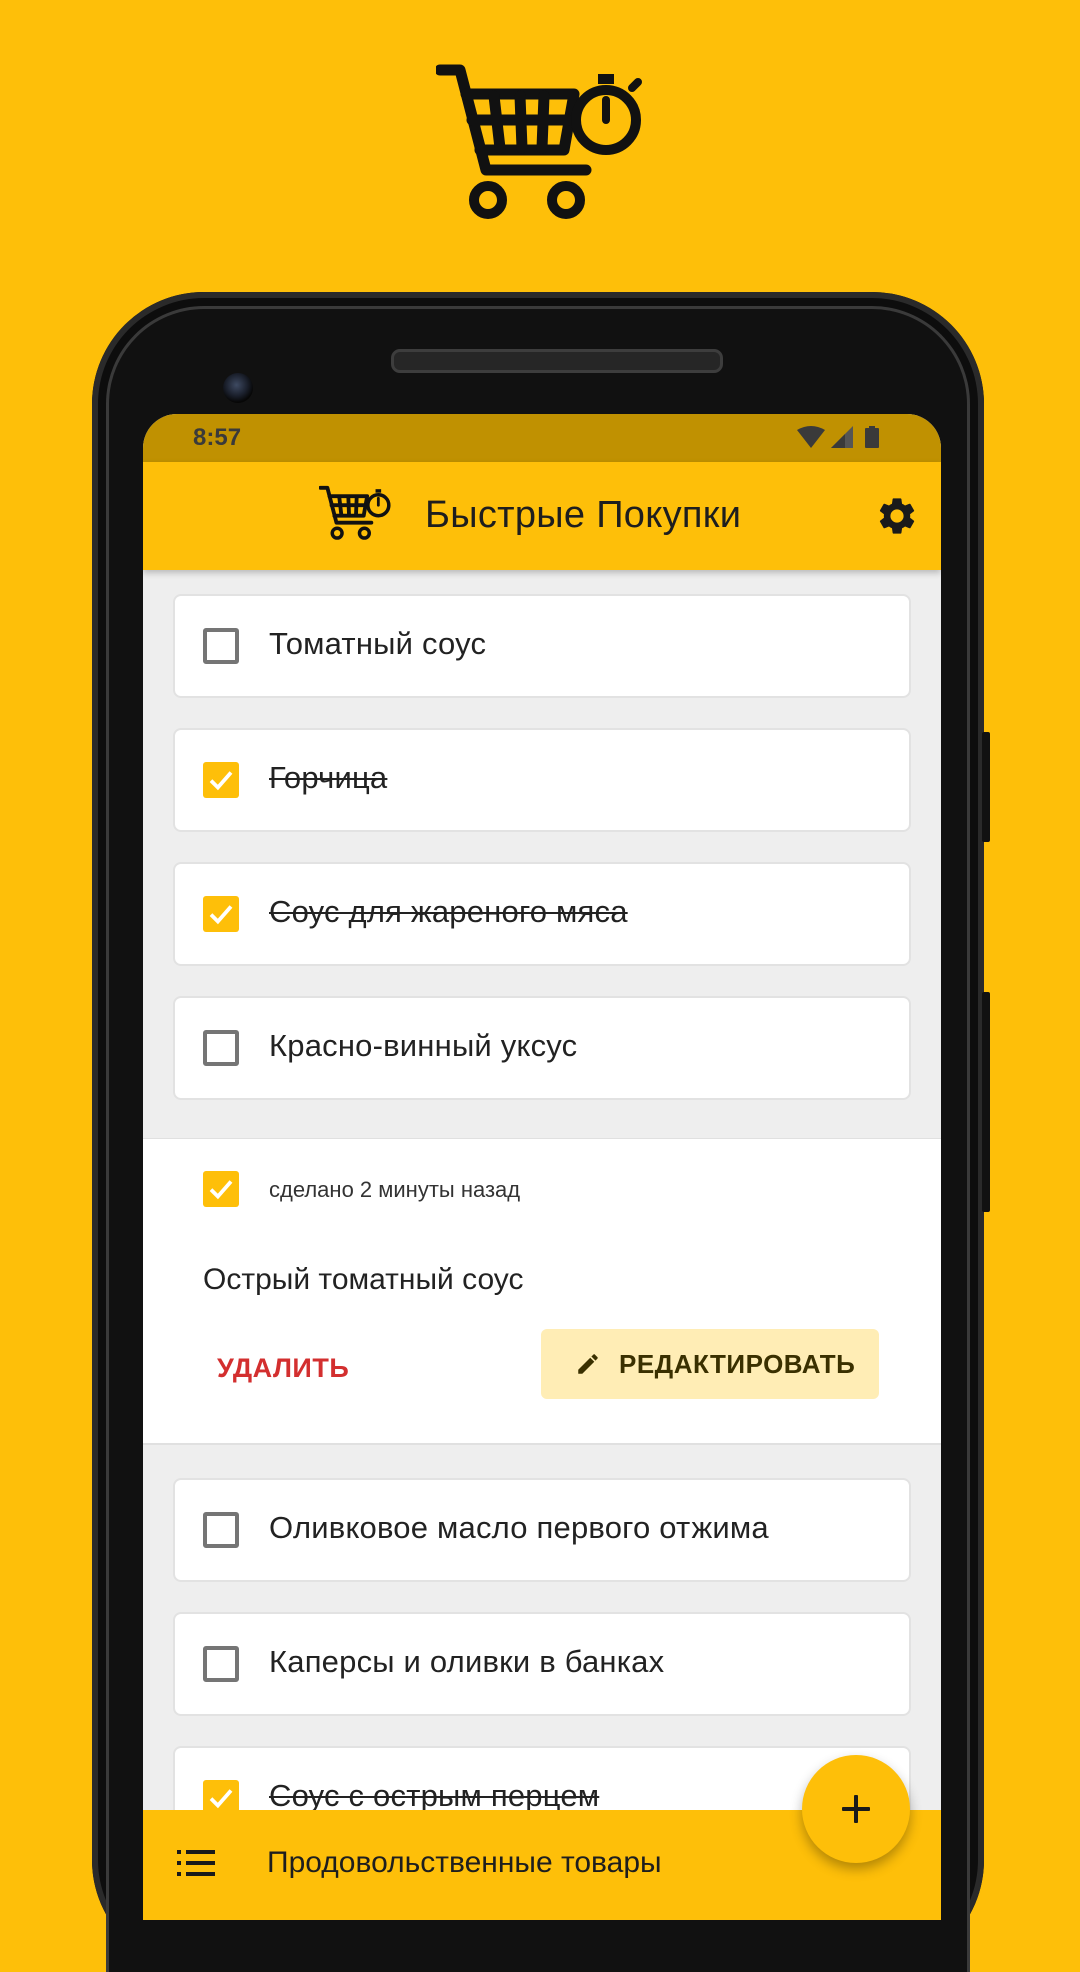 The image size is (1080, 1972). I want to click on expanded-item-title: Острый томатный соус, so click(363, 1279).